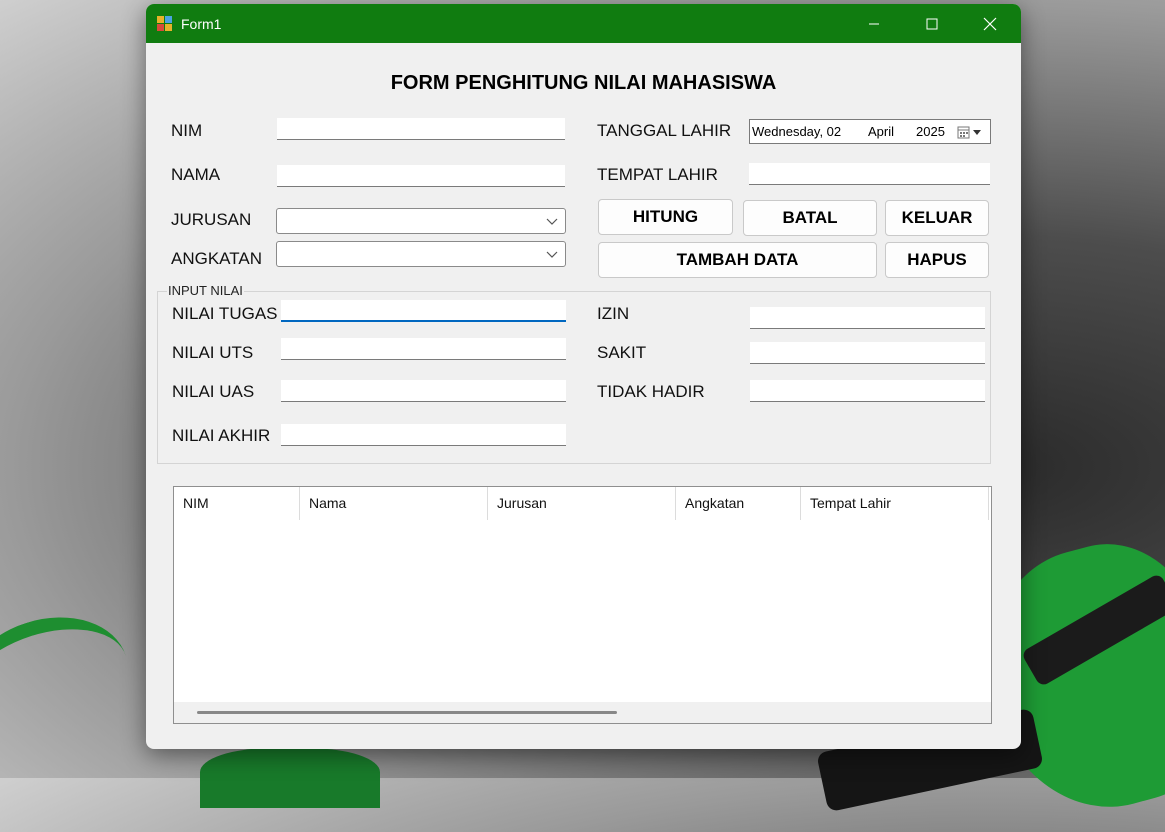 The height and width of the screenshot is (832, 1165). What do you see at coordinates (225, 313) in the screenshot?
I see `nilai-tugas-label: NILAI TUGAS` at bounding box center [225, 313].